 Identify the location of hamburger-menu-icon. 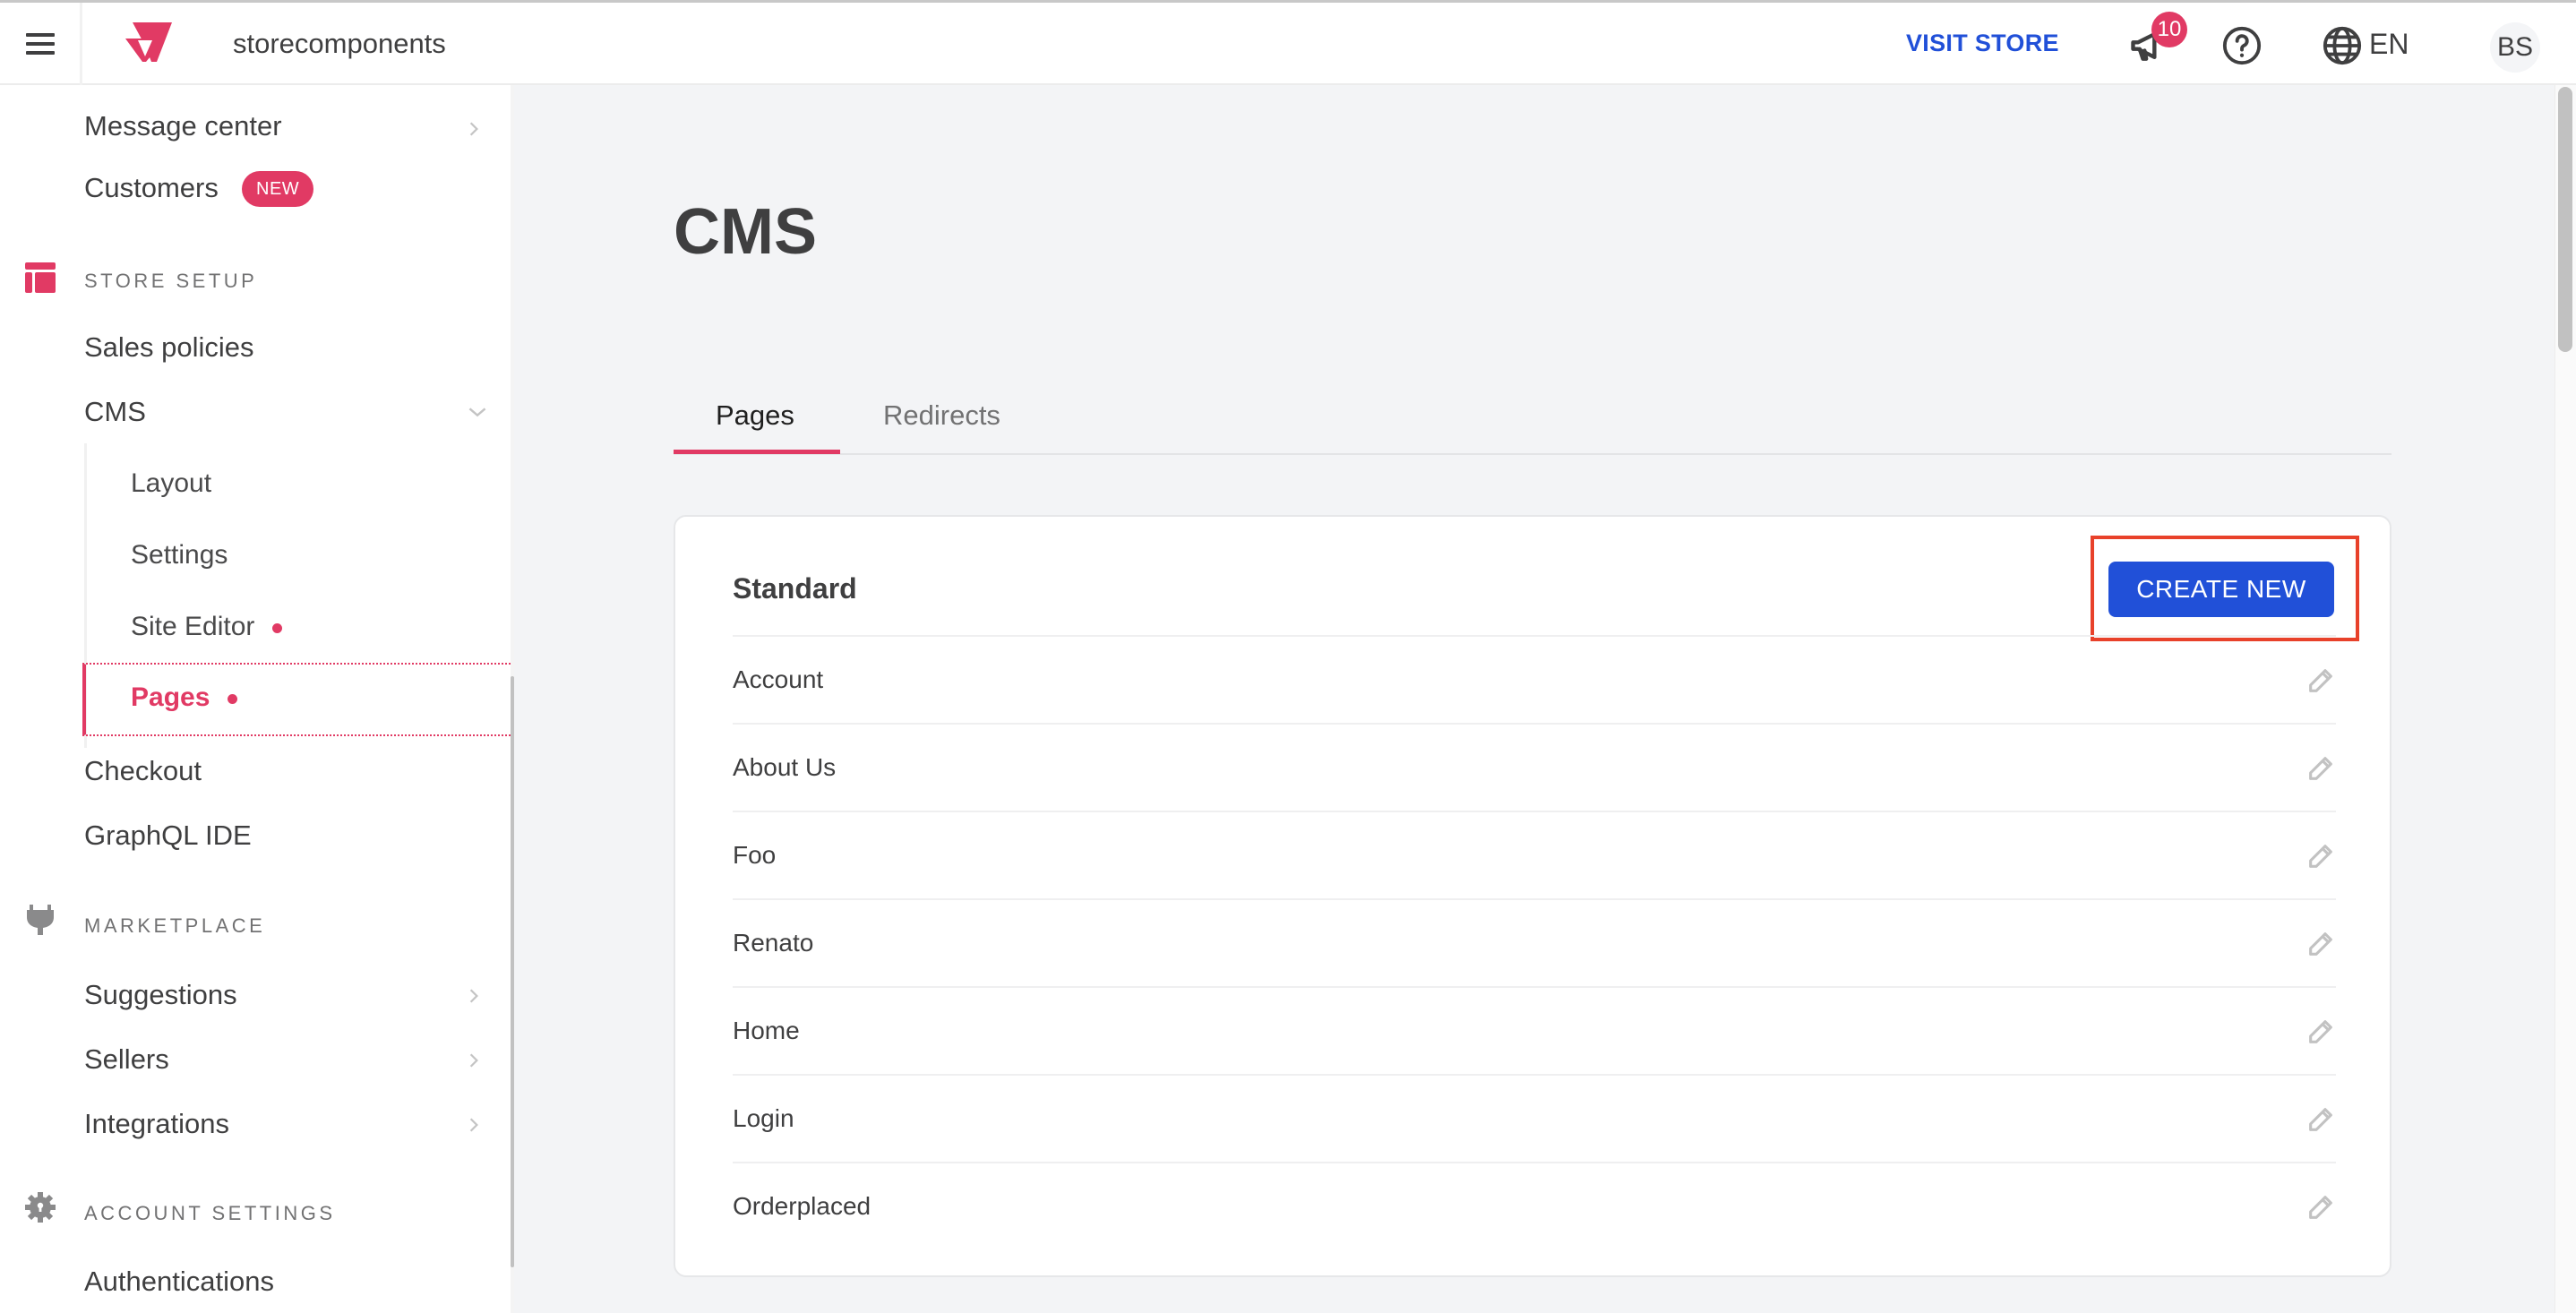
(40, 44).